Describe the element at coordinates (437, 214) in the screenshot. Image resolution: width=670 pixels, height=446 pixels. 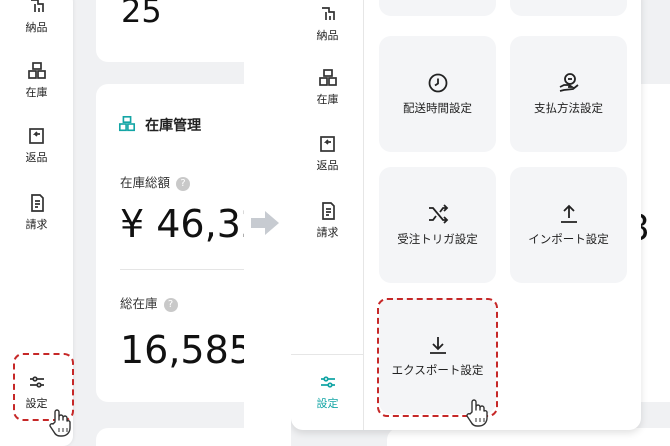
I see `trigger-arrows-icon` at that location.